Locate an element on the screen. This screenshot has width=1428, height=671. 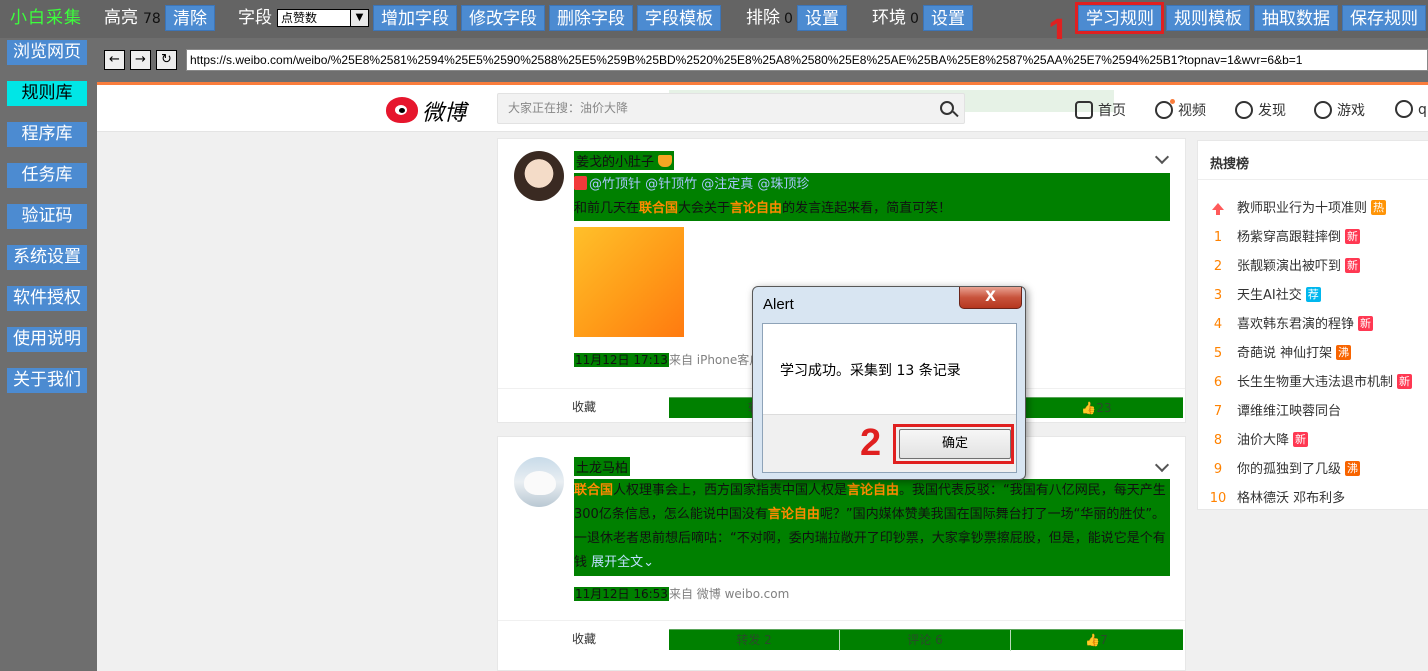
actions-highlight: 转发 2 评论 6 👍7 is located at coordinates (926, 640).